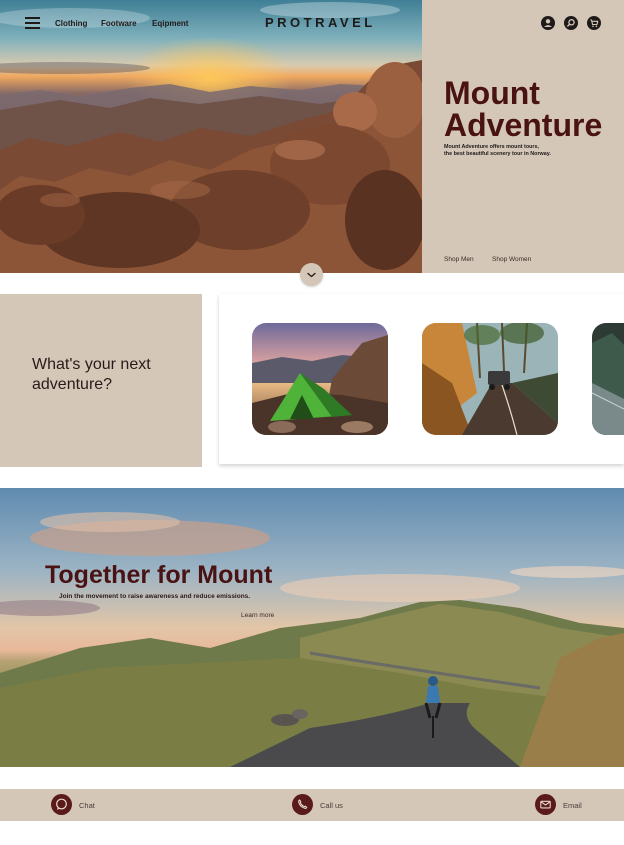  Describe the element at coordinates (492, 93) in the screenshot. I see `hero-title-line-1: Mount` at that location.